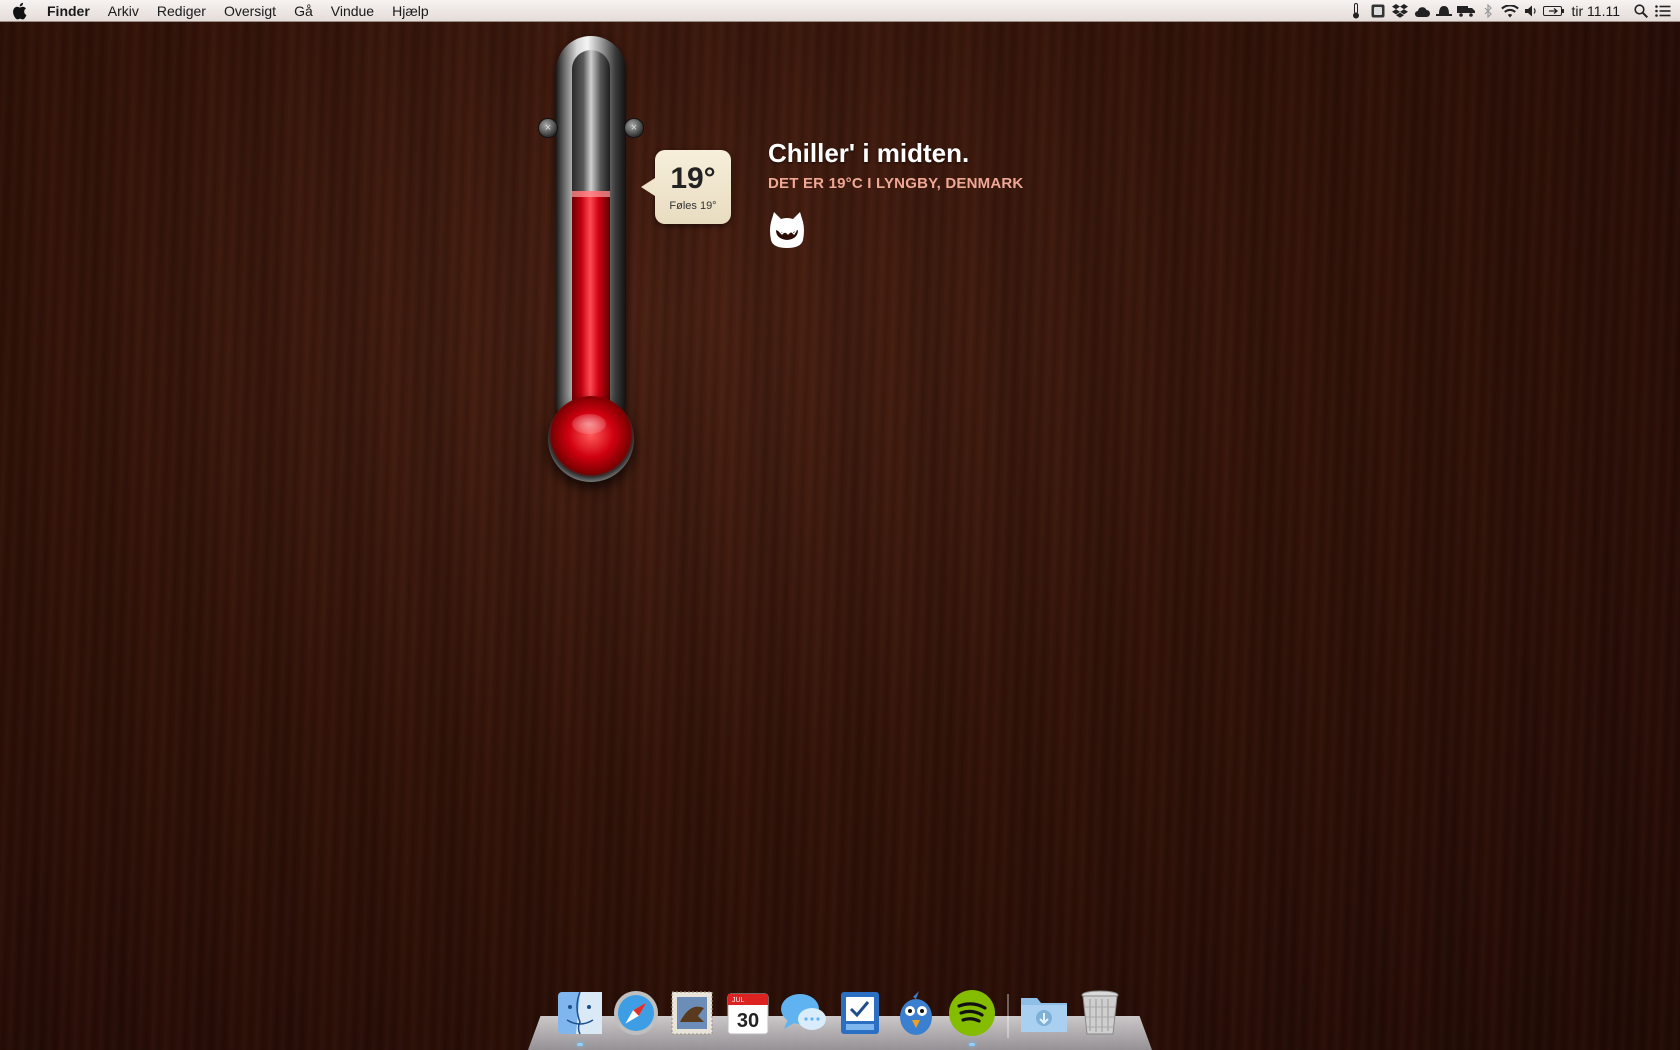  I want to click on bulb-highlight, so click(589, 424).